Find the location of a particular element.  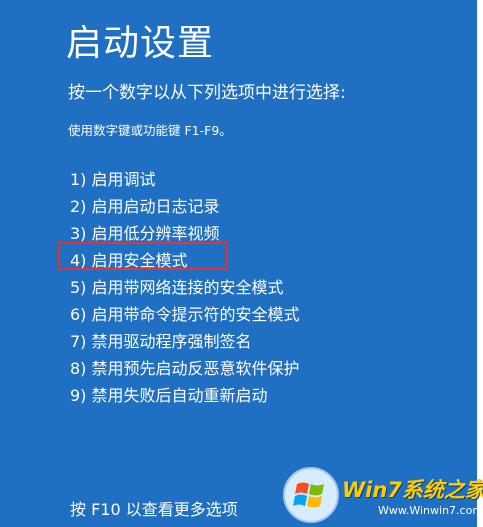

option-disable-auto-restart: 9) 禁用失败后自动重新启动 is located at coordinates (185, 395).